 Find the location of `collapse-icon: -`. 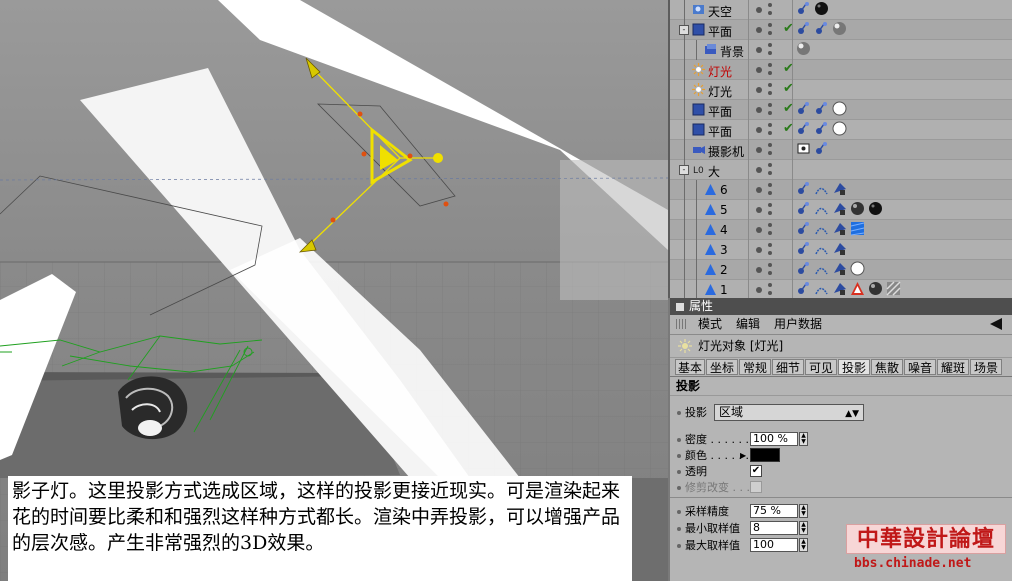

collapse-icon: - is located at coordinates (684, 170).